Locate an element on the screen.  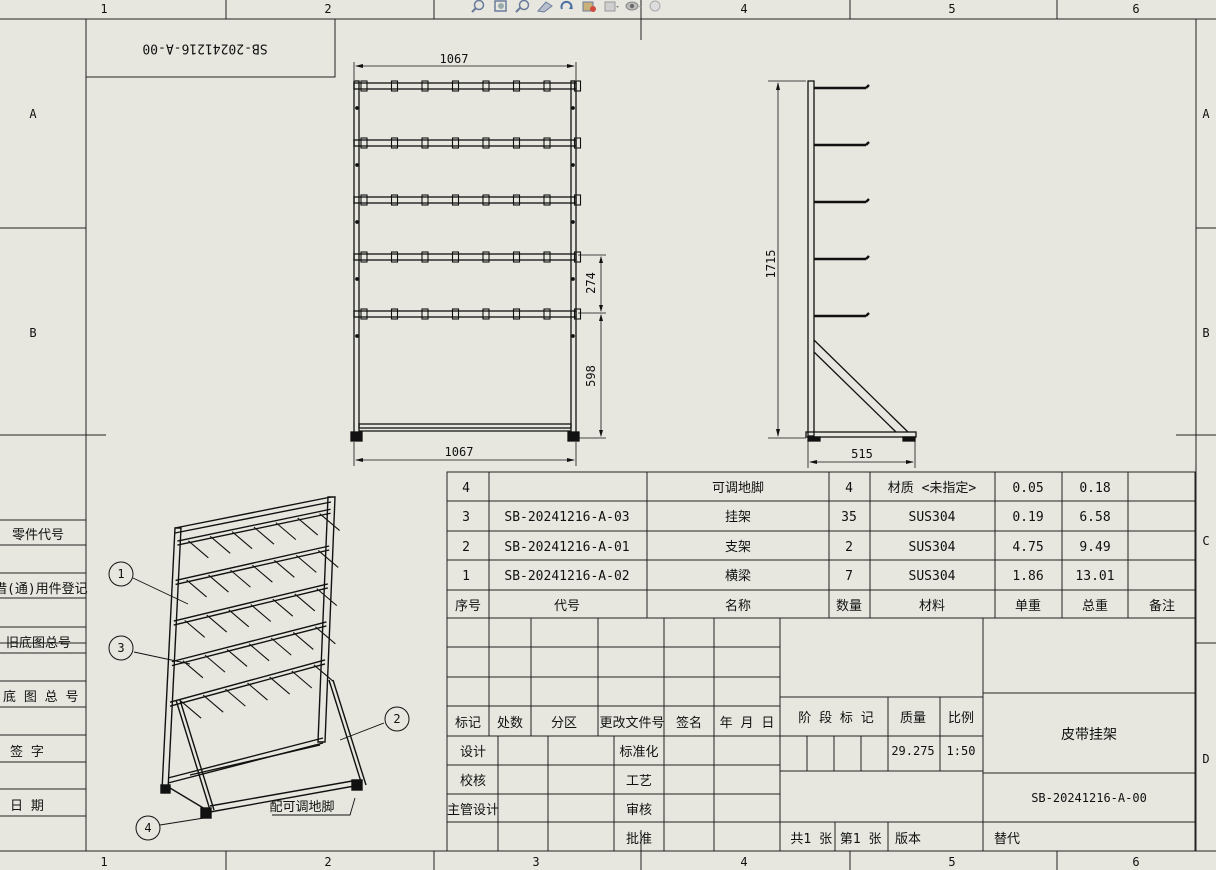
row-label: B is located at coordinates (32, 333).